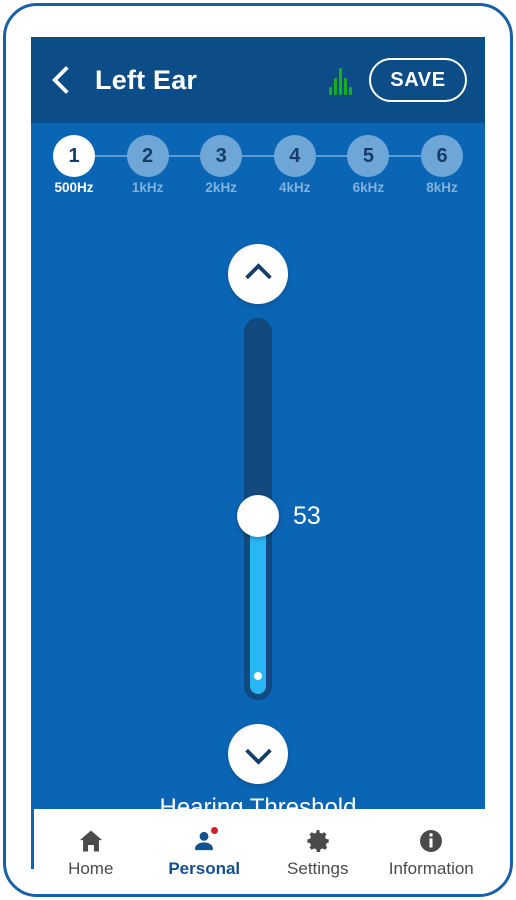 Image resolution: width=516 pixels, height=900 pixels. Describe the element at coordinates (258, 80) in the screenshot. I see `app-header: Left Ear SAVE` at that location.